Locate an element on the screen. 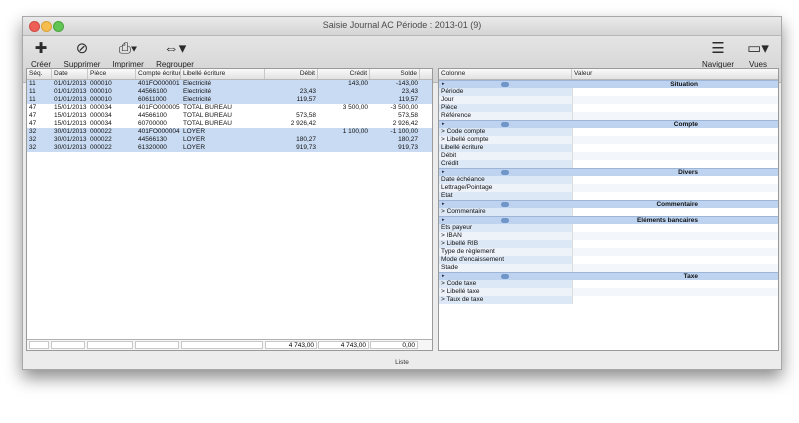 This screenshot has height=423, width=799. property-row: Libellé écriture is located at coordinates (608, 148).